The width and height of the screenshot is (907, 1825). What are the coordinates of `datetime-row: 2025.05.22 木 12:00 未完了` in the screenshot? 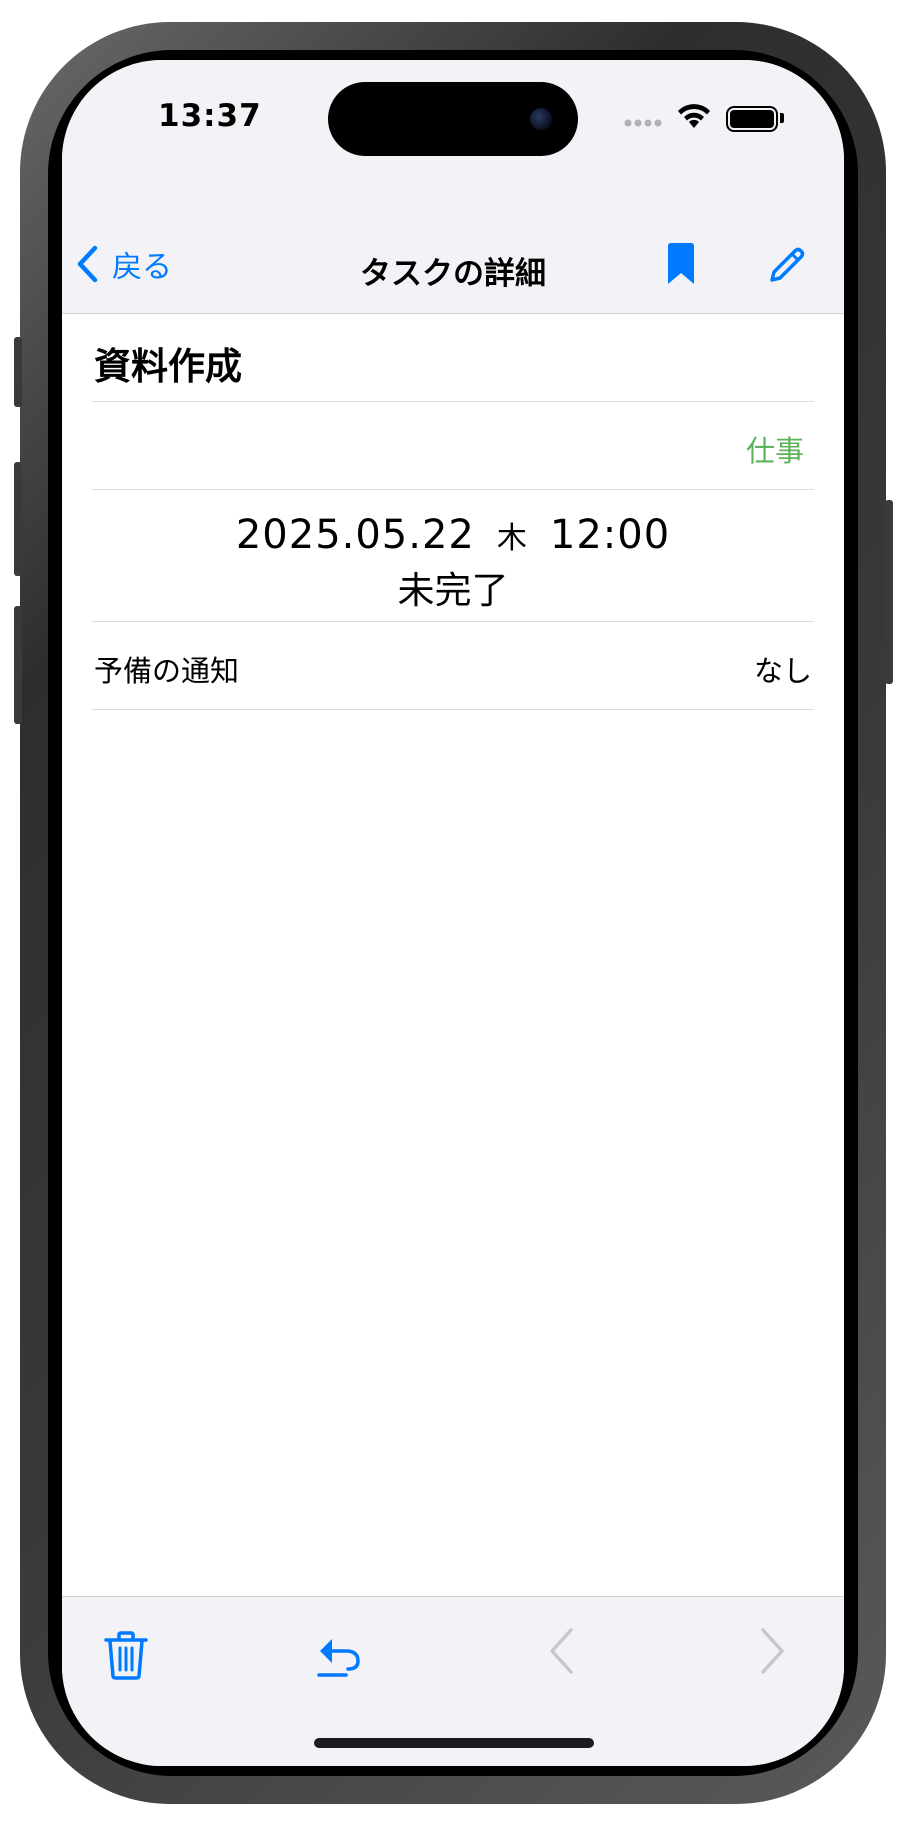 It's located at (453, 556).